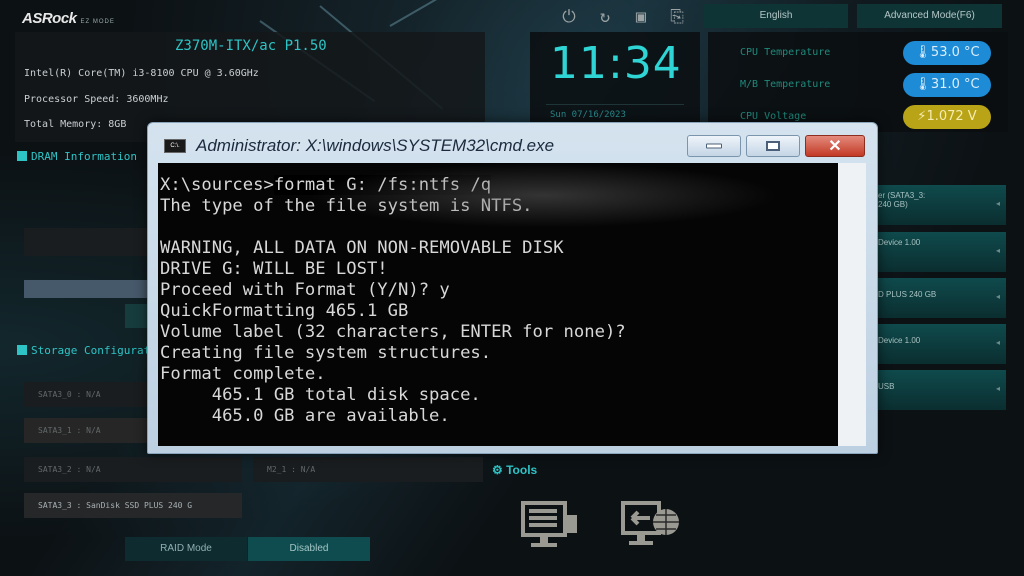 The height and width of the screenshot is (576, 1024). Describe the element at coordinates (274, 269) in the screenshot. I see `console-line: DRIVE G: WILL BE LOST!` at that location.